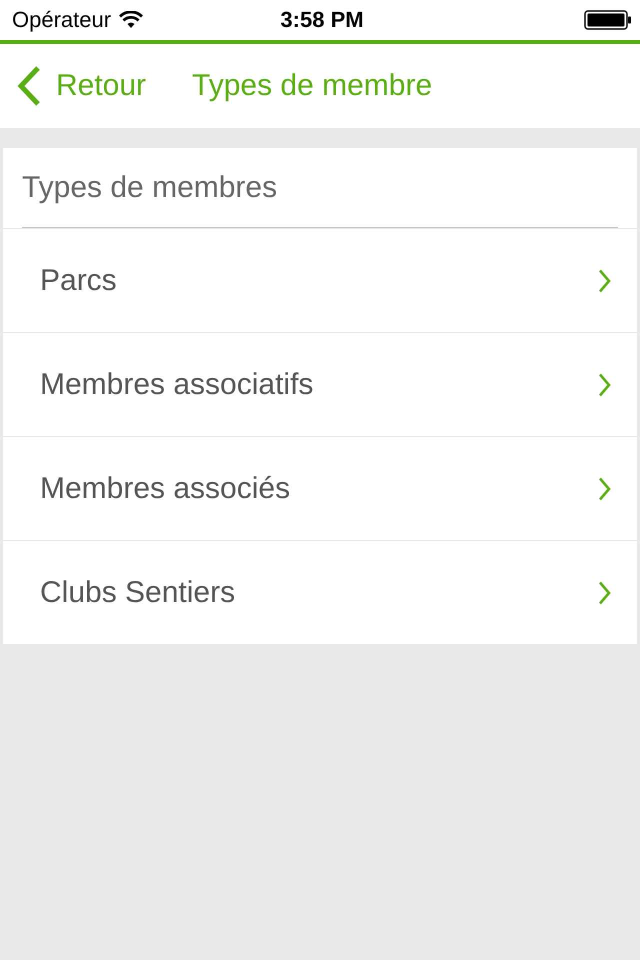 Image resolution: width=640 pixels, height=960 pixels. I want to click on list-row: Membres associés, so click(320, 488).